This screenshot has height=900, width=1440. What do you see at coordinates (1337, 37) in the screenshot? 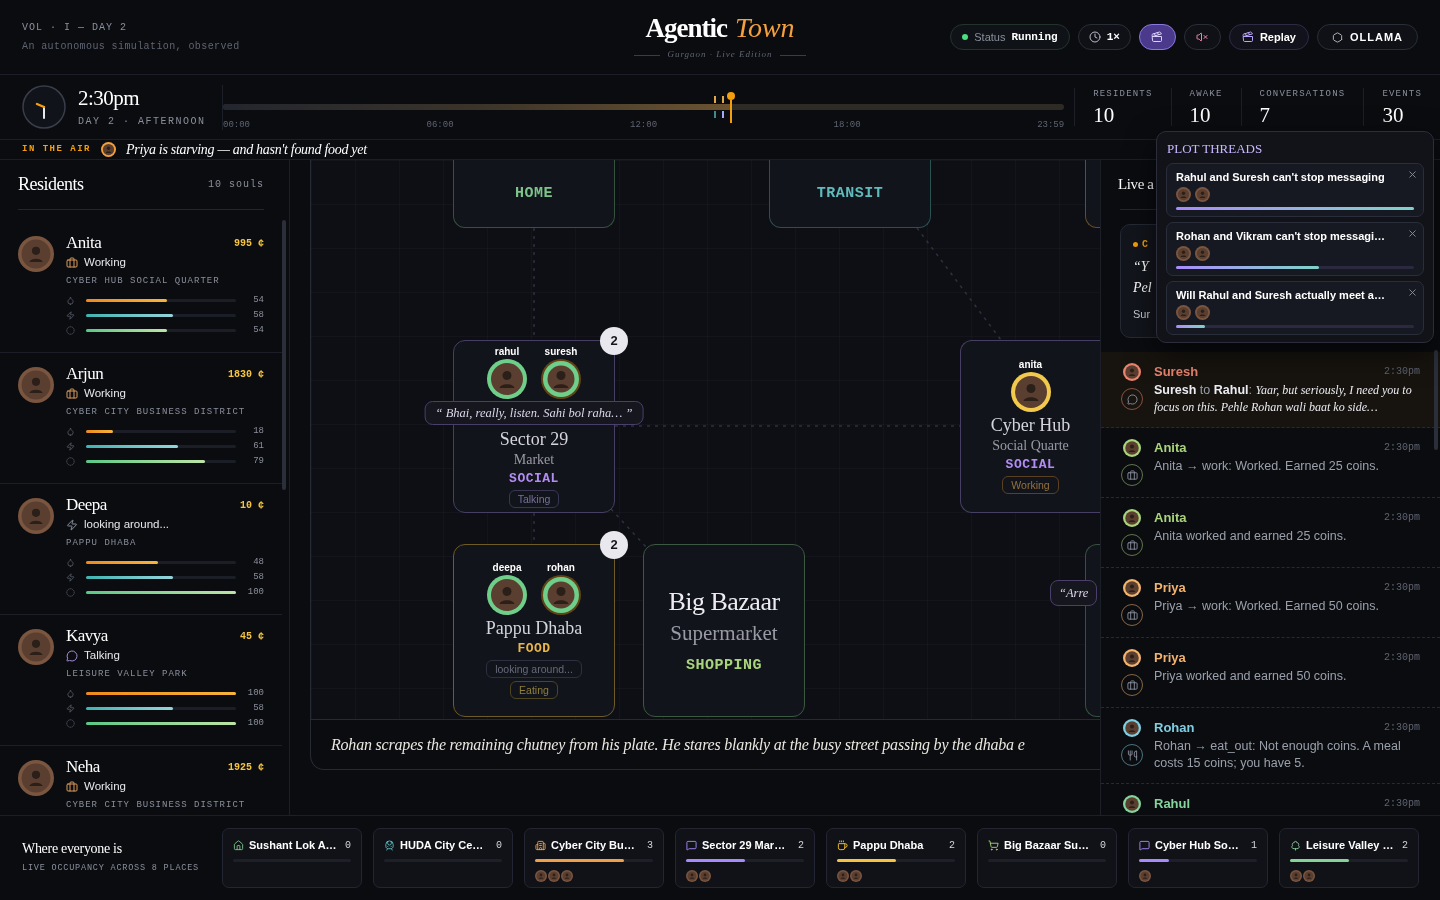
I see `hexagon-icon` at bounding box center [1337, 37].